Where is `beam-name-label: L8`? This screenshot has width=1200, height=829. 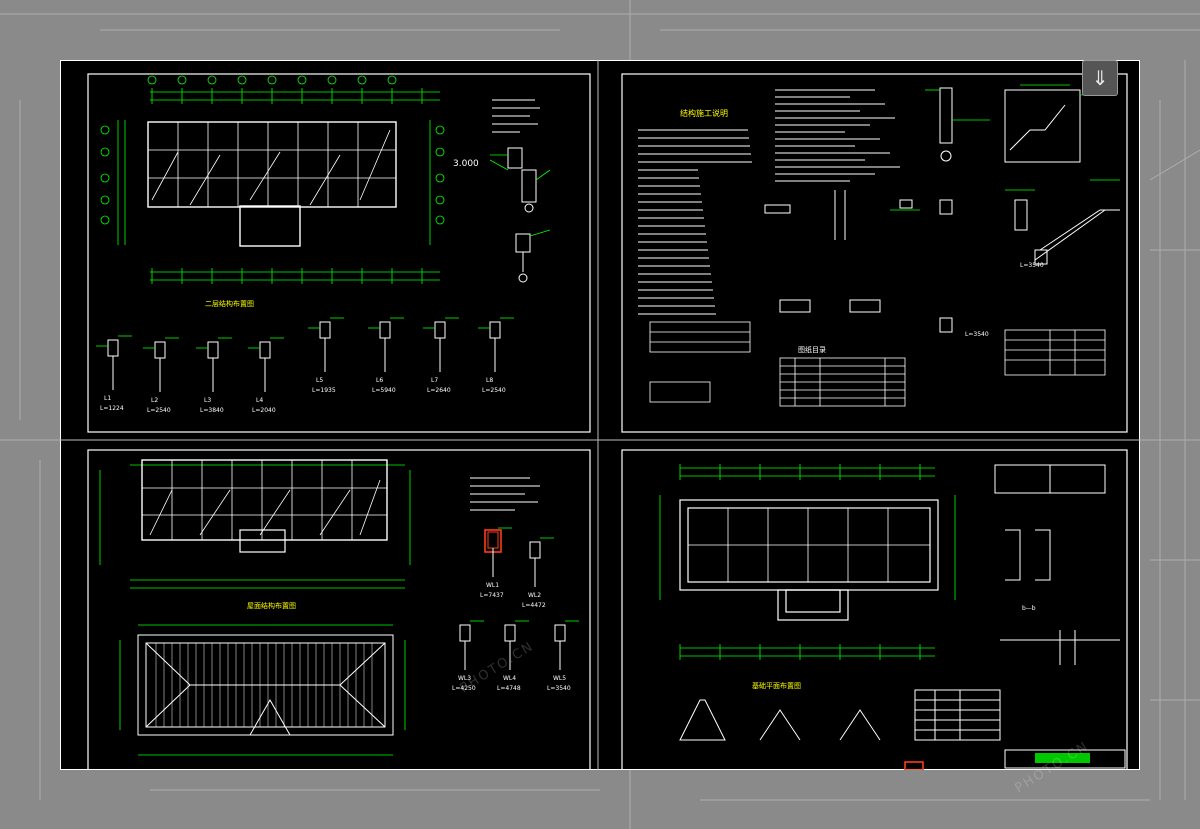
beam-name-label: L8 is located at coordinates (489, 380).